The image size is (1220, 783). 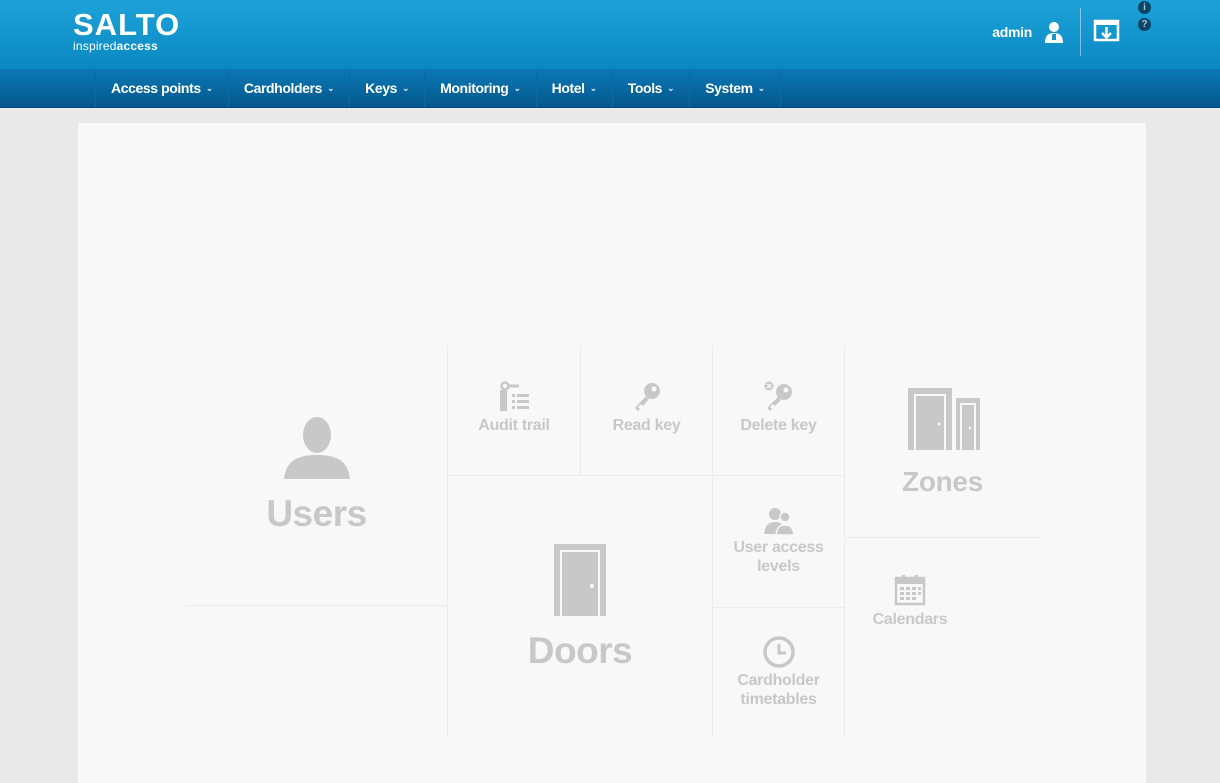 I want to click on info-icon: i, so click(x=1144, y=7).